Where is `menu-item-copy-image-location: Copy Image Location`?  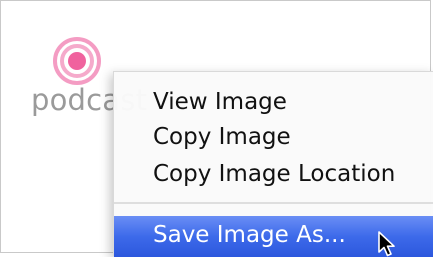 menu-item-copy-image-location: Copy Image Location is located at coordinates (273, 174).